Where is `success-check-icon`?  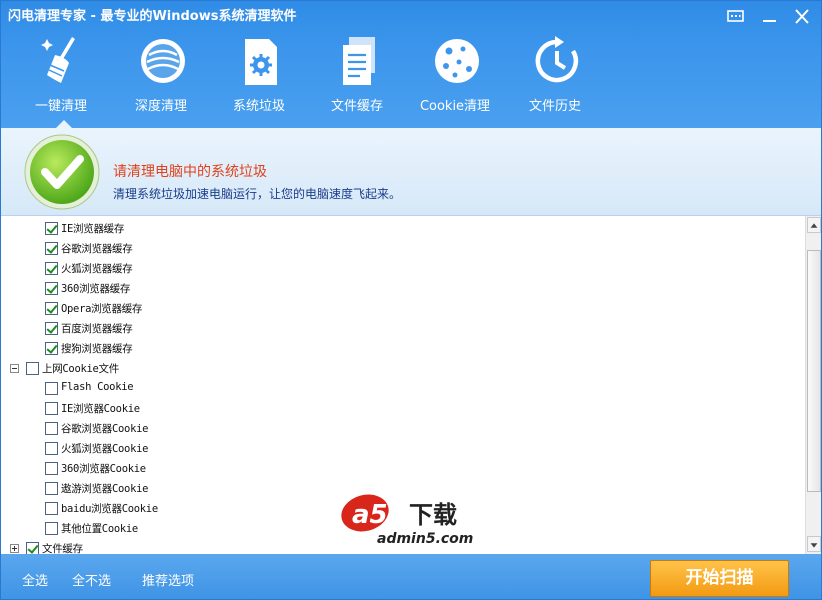
success-check-icon is located at coordinates (62, 172).